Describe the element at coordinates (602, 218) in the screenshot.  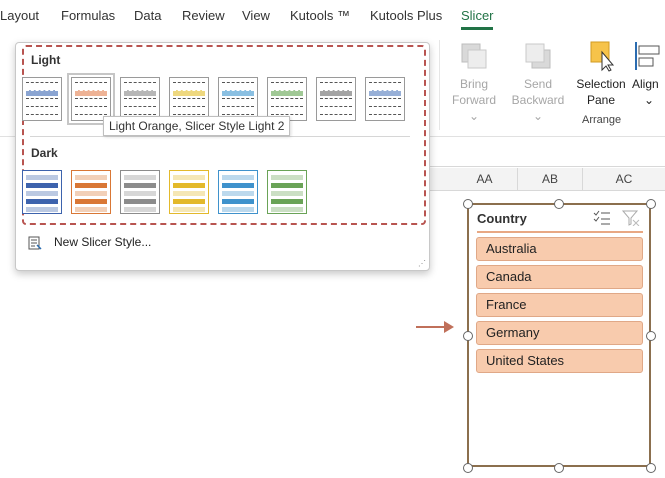
I see `multi-select-icon` at that location.